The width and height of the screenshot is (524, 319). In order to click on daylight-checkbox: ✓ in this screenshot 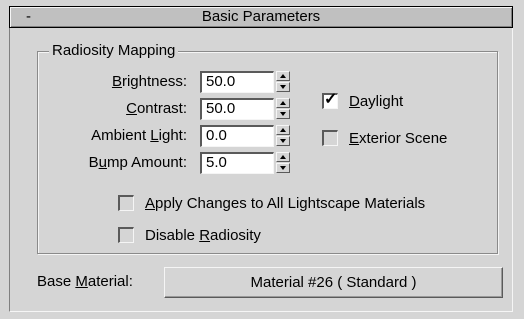, I will do `click(330, 100)`.